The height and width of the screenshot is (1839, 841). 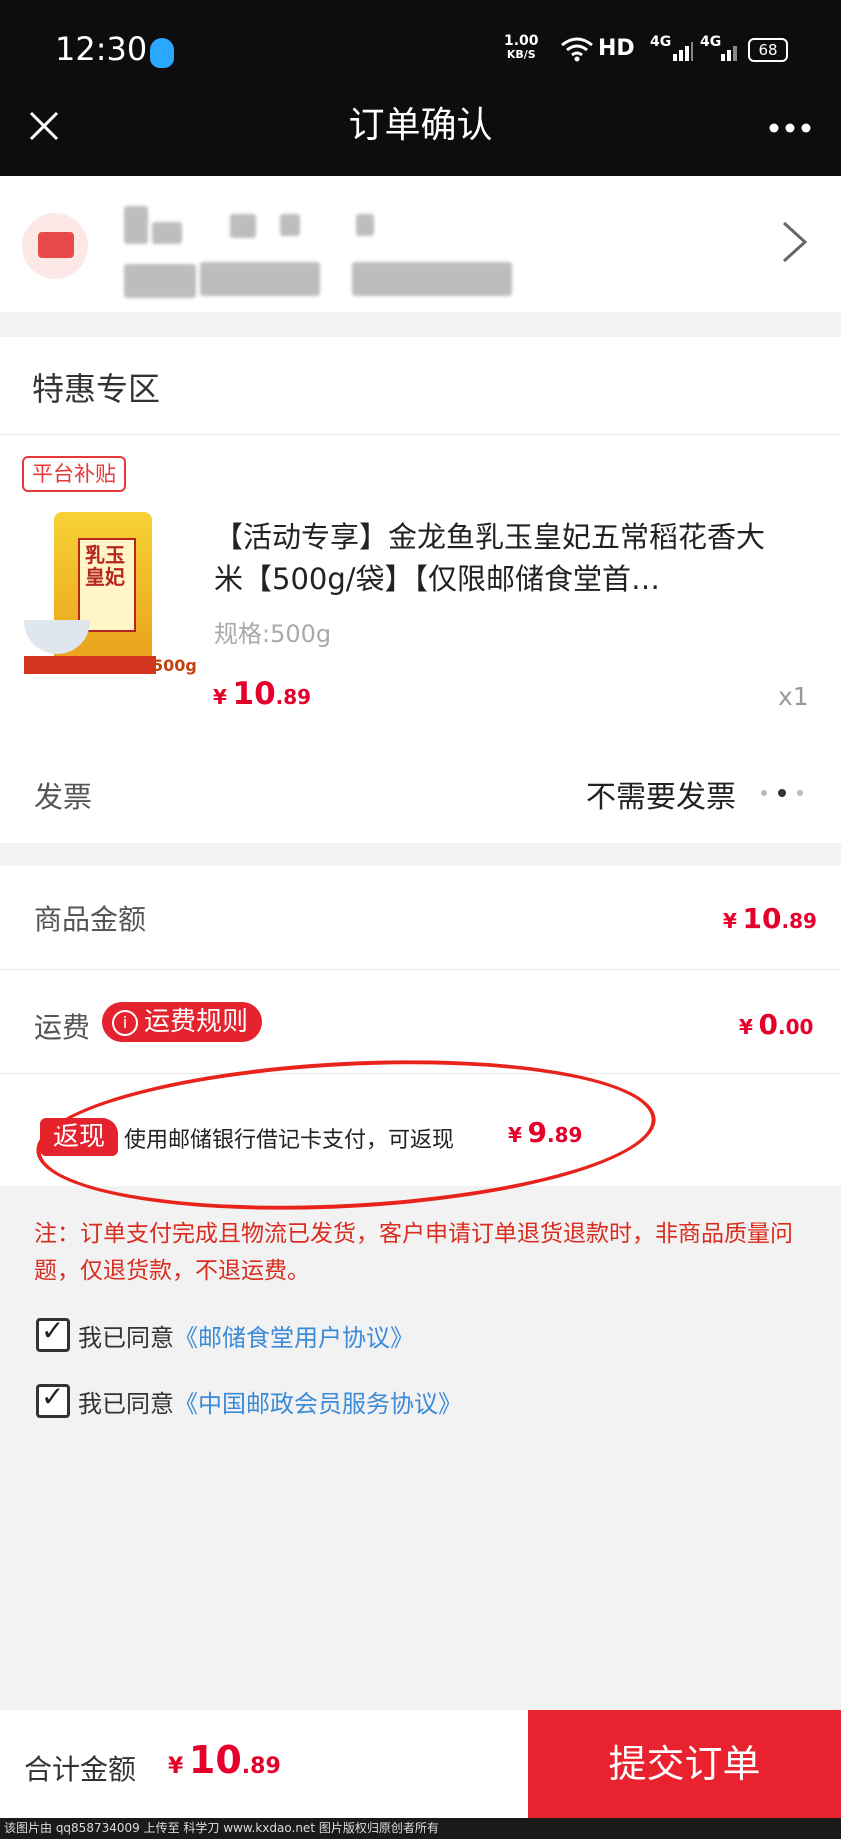 What do you see at coordinates (125, 1023) in the screenshot?
I see `info-icon: i` at bounding box center [125, 1023].